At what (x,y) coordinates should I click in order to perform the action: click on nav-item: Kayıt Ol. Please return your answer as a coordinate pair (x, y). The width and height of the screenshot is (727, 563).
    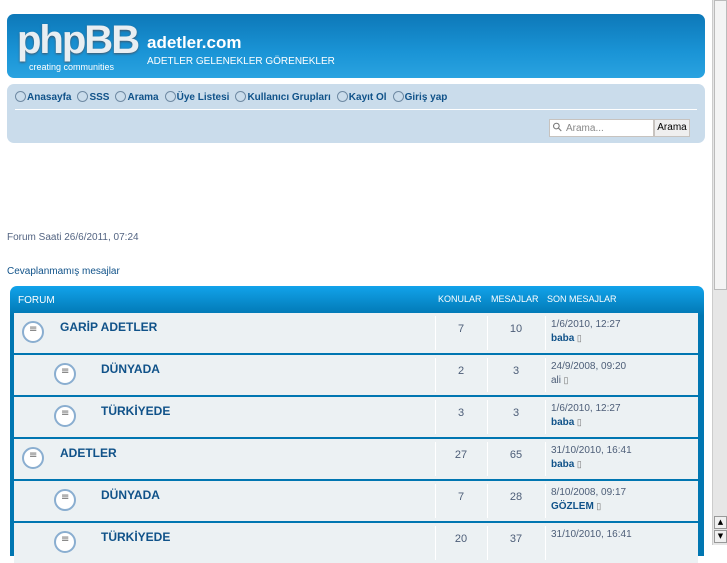
    Looking at the image, I should click on (361, 97).